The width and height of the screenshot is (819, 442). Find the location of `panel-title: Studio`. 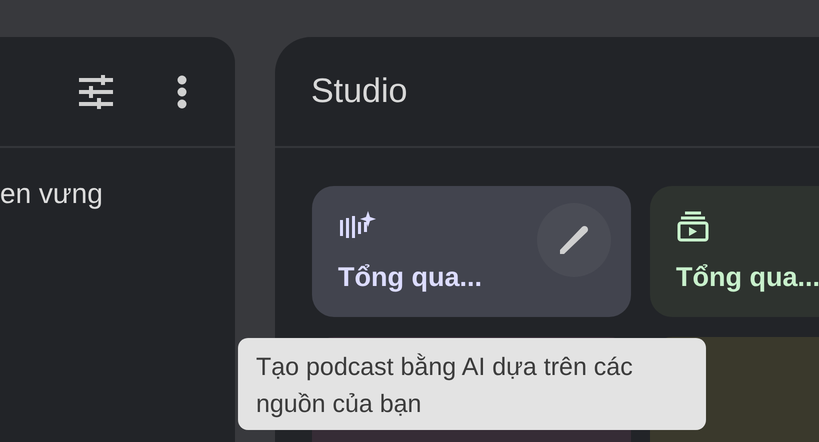

panel-title: Studio is located at coordinates (359, 91).